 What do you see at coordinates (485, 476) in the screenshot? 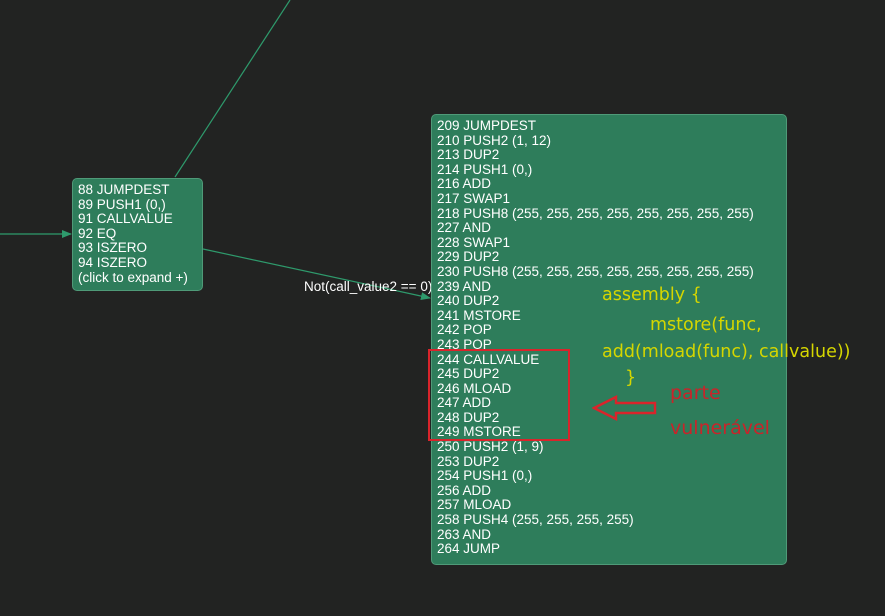
I see `instruction-line: 254 PUSH1 (0,)` at bounding box center [485, 476].